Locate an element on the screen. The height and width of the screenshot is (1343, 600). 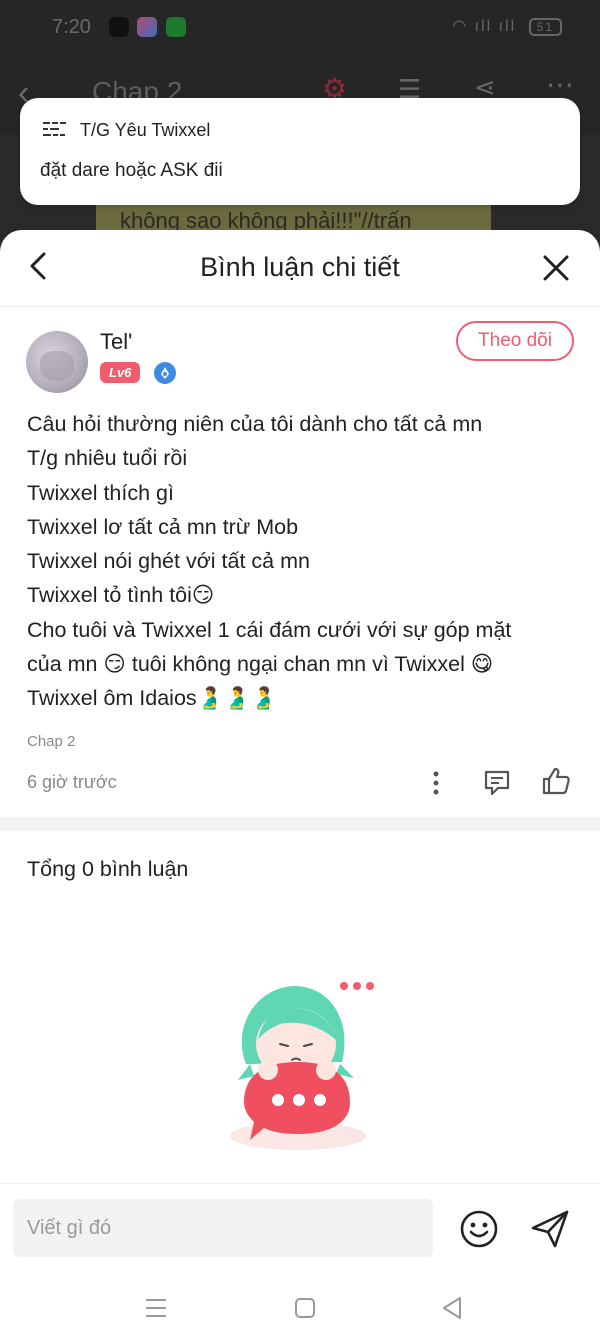
total-replies-label: Tổng 0 bình luận is located at coordinates (108, 869).